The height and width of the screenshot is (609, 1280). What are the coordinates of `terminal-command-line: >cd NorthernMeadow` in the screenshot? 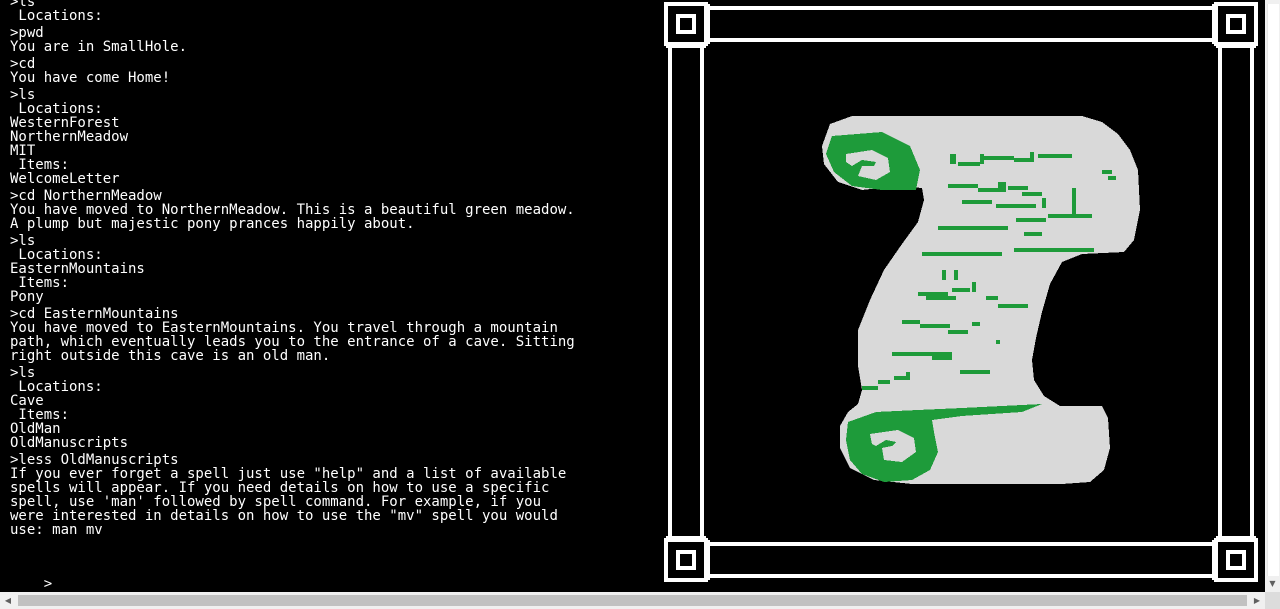 It's located at (86, 196).